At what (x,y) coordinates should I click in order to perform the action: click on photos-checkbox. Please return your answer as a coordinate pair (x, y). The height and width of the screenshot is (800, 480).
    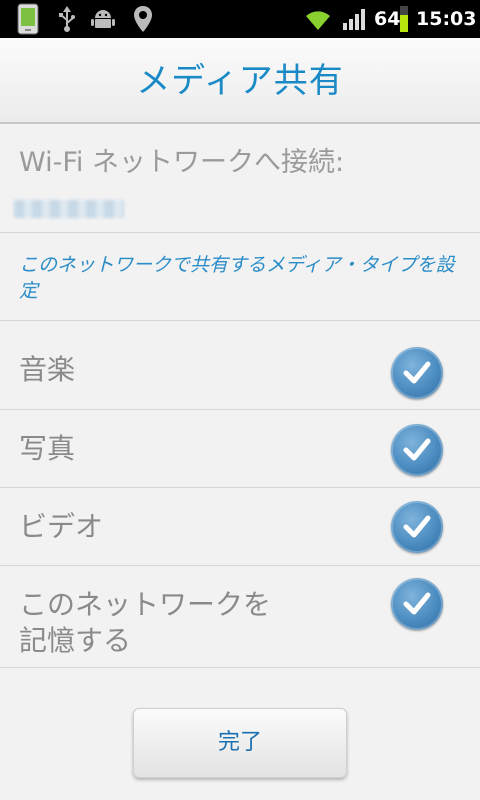
    Looking at the image, I should click on (417, 450).